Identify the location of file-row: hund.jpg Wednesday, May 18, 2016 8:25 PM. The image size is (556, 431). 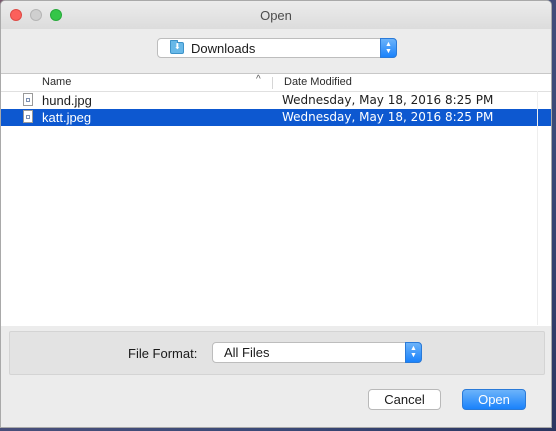
(276, 100).